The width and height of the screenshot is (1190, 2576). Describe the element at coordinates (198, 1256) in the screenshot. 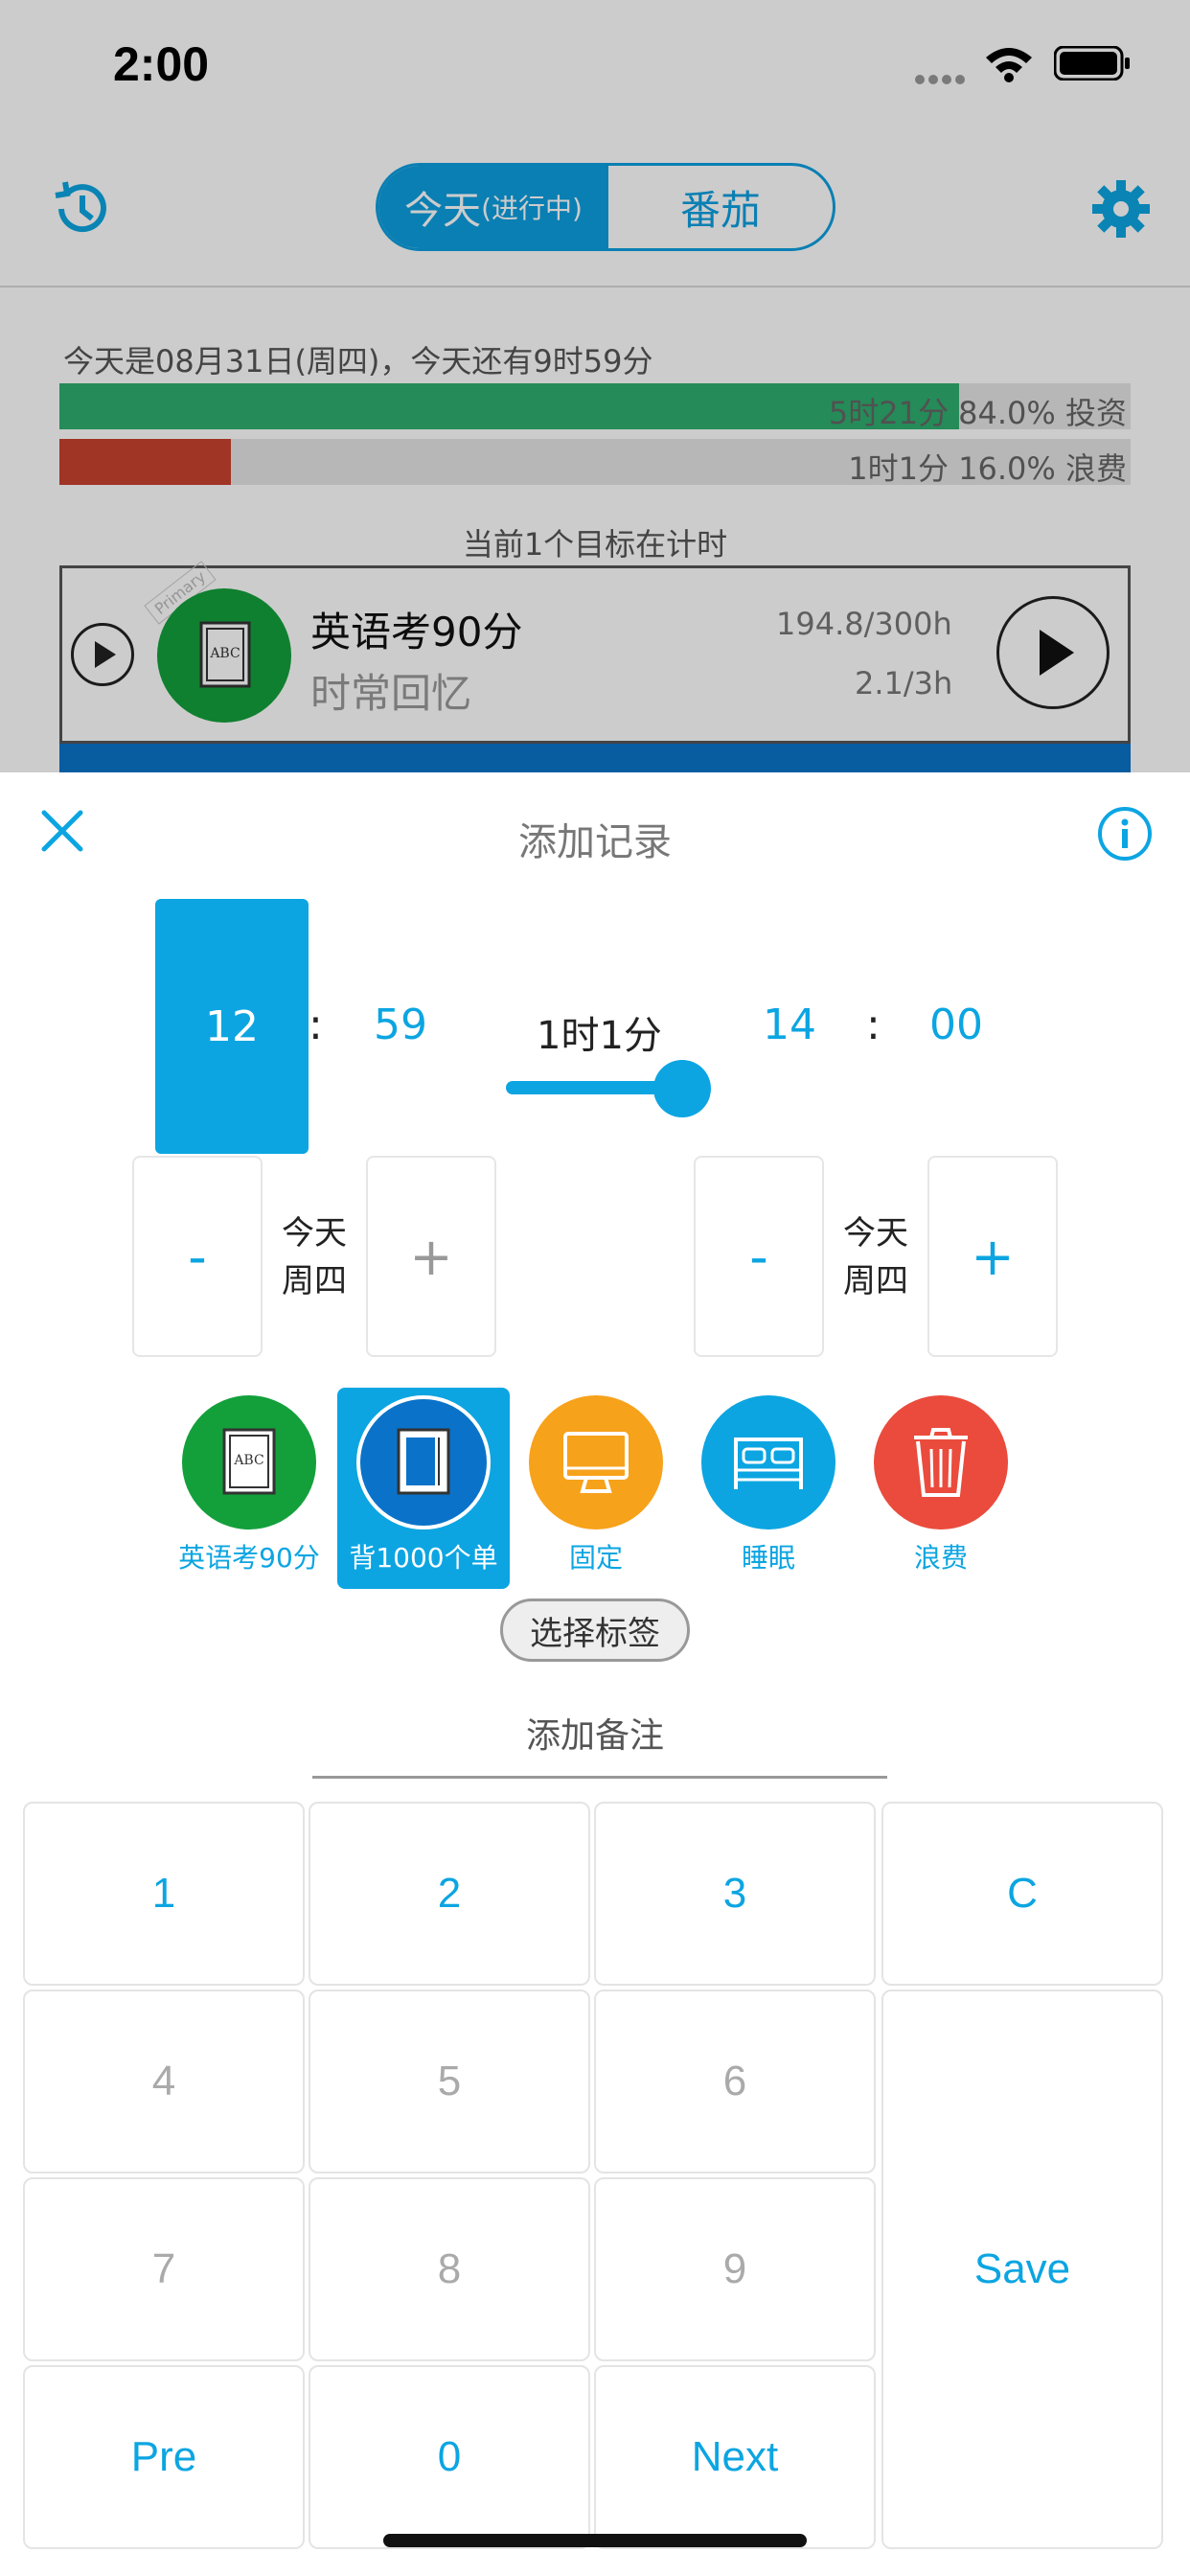

I see `start-day-minus-button: -` at that location.